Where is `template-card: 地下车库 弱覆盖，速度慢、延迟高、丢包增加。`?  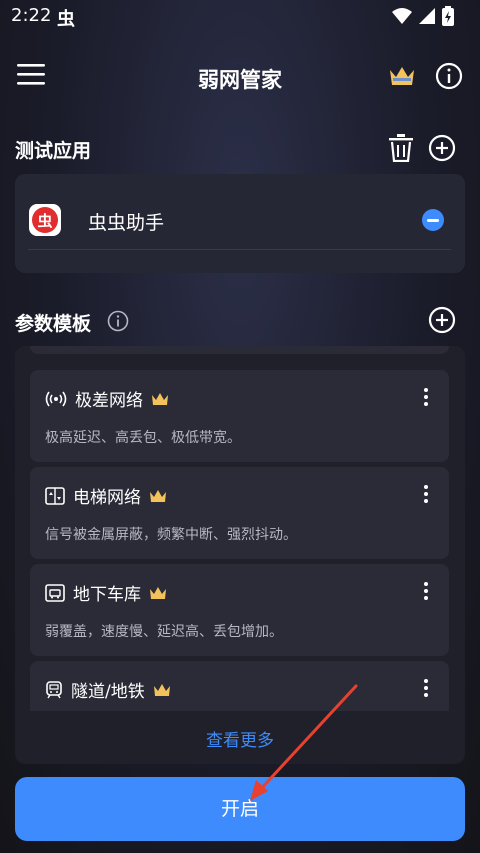 template-card: 地下车库 弱覆盖，速度慢、延迟高、丢包增加。 is located at coordinates (239, 610).